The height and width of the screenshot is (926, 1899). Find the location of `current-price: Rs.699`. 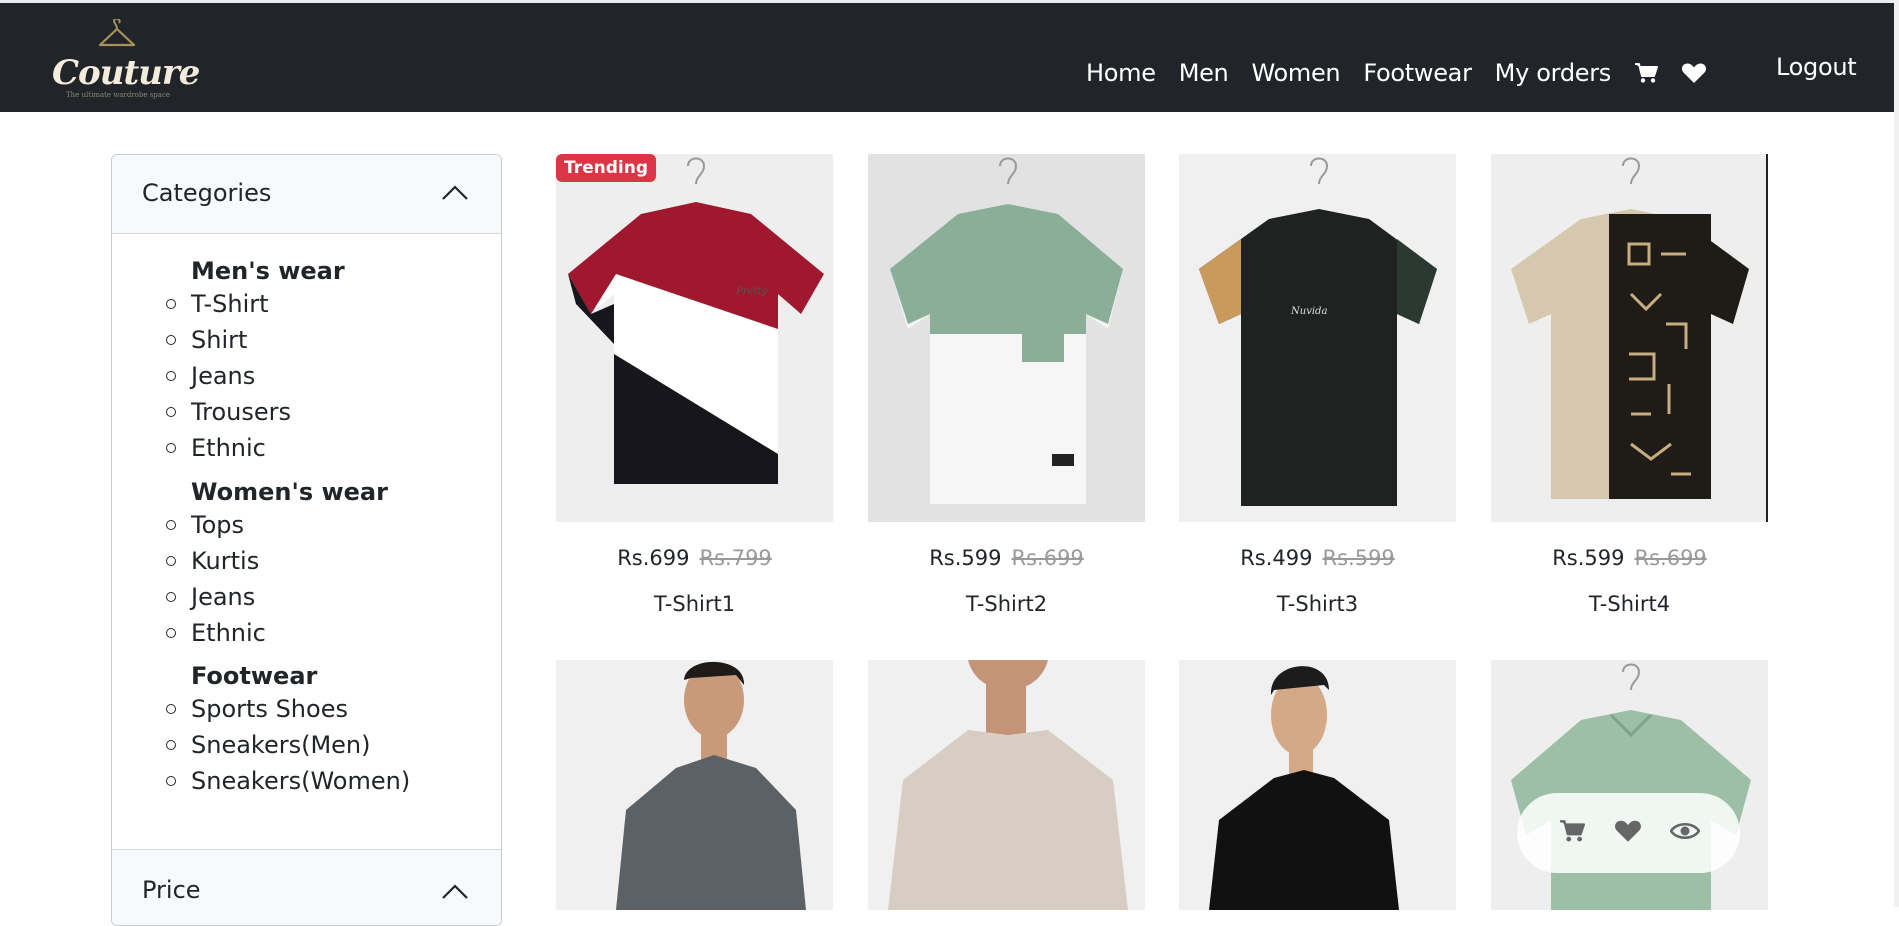

current-price: Rs.699 is located at coordinates (653, 558).